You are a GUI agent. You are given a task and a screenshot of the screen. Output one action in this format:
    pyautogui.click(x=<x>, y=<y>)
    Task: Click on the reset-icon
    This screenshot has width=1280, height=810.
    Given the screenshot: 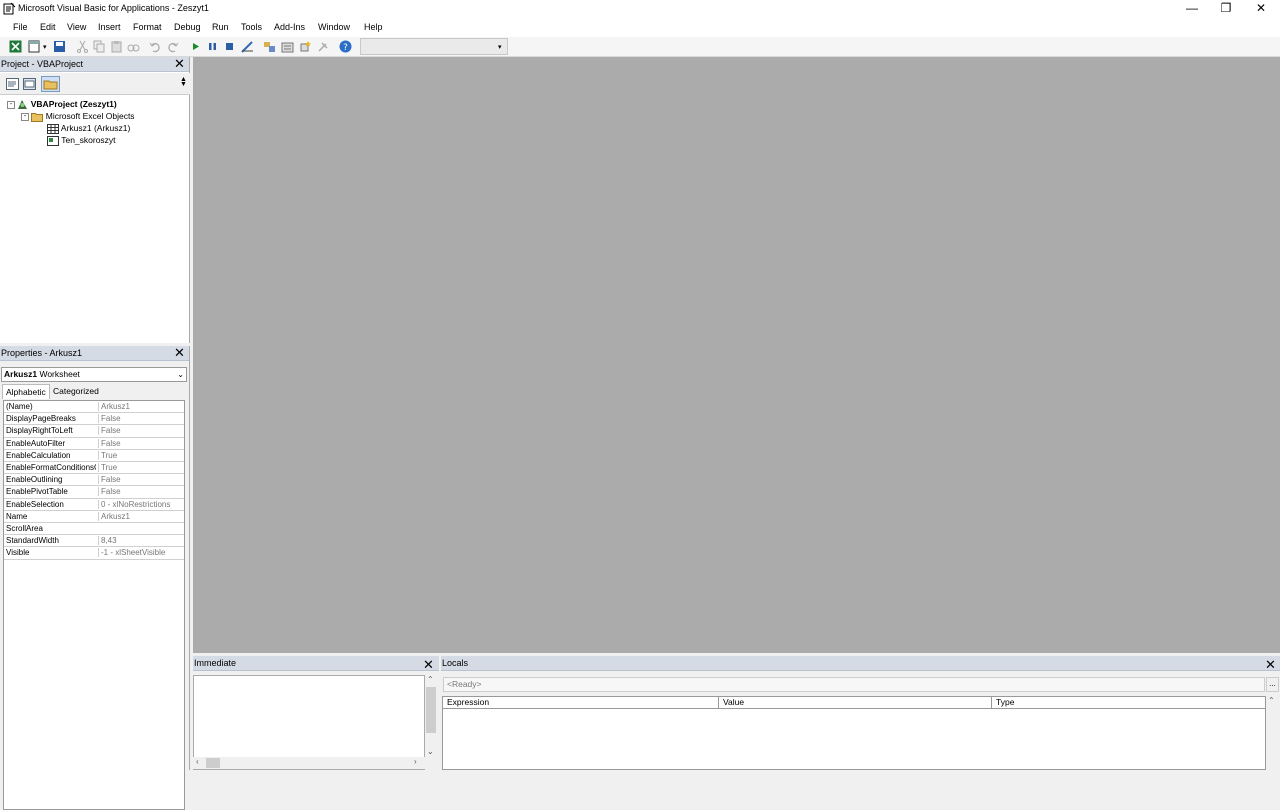 What is the action you would take?
    pyautogui.click(x=229, y=46)
    